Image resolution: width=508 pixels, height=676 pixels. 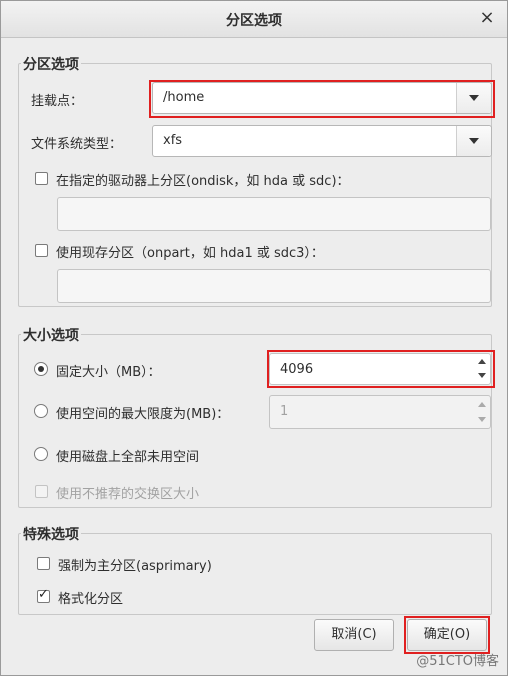 I want to click on fs-type-label: 文件系统类型：, so click(x=77, y=144).